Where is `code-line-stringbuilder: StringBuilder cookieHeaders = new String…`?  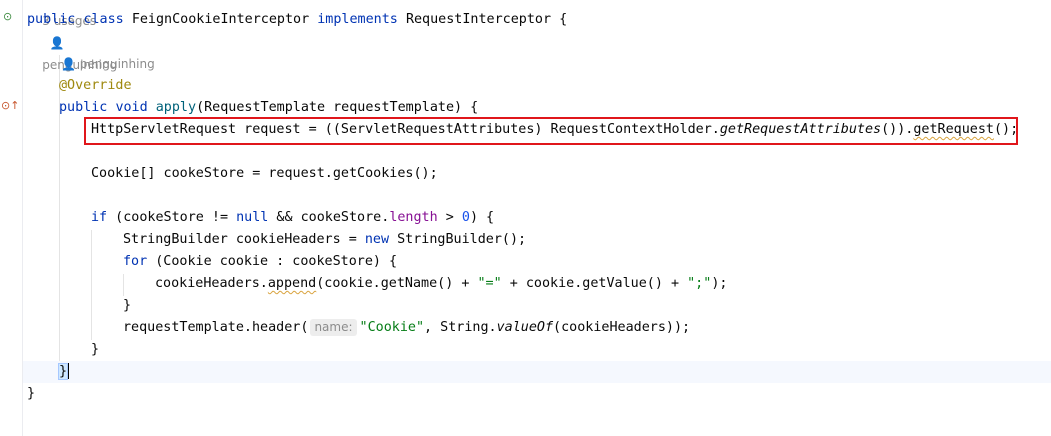 code-line-stringbuilder: StringBuilder cookieHeaders = new String… is located at coordinates (324, 240).